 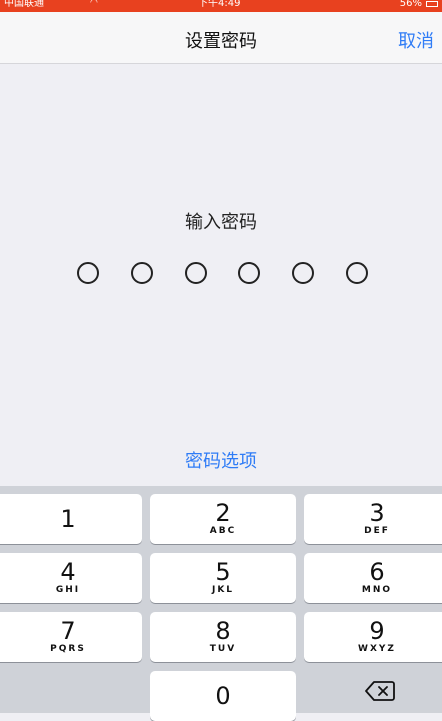 I want to click on passcode-dots, so click(x=221, y=274).